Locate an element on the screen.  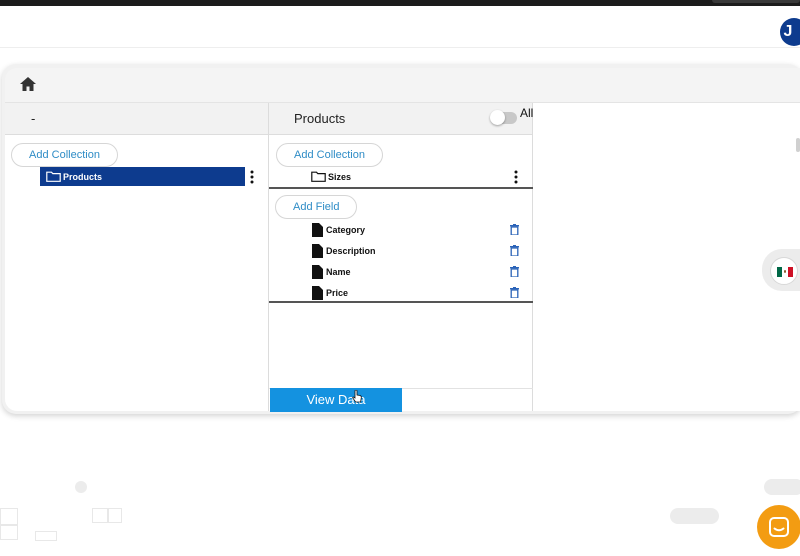
column-header: Products All is located at coordinates (401, 119).